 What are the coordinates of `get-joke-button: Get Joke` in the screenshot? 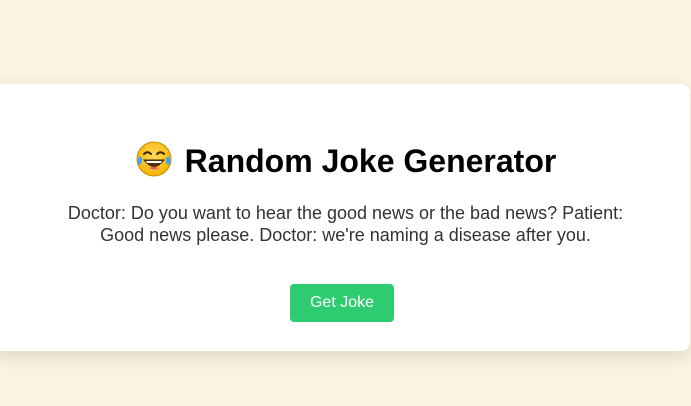 It's located at (342, 303).